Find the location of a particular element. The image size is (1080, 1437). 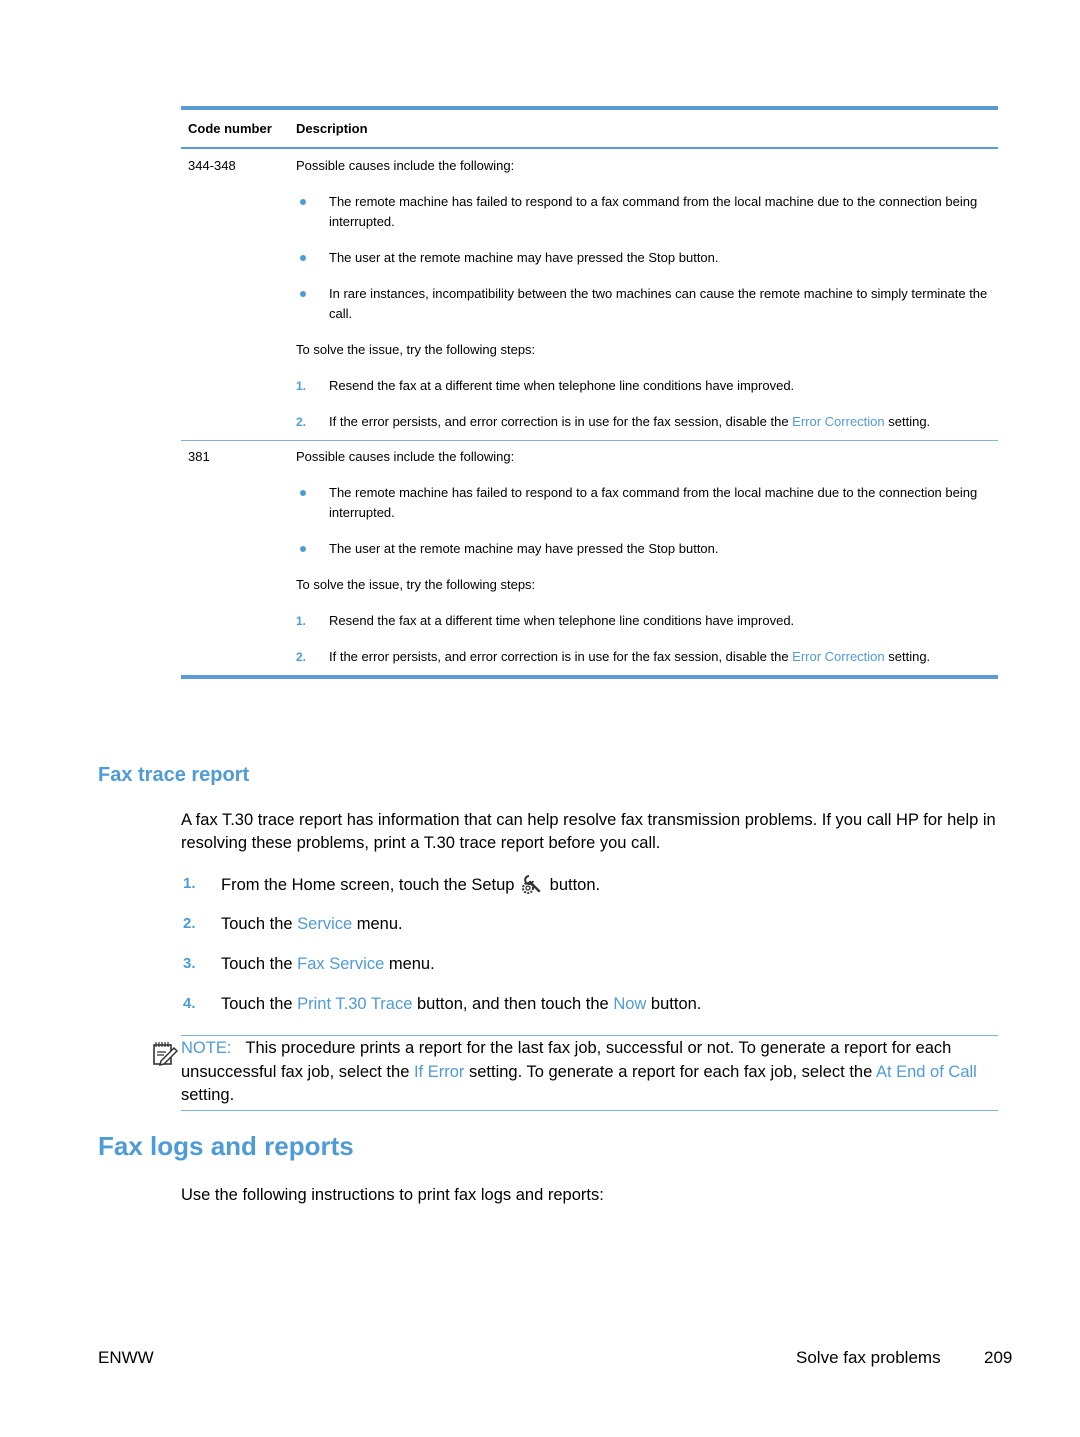

step-item: 3. Touch the Fax Service menu. is located at coordinates (309, 964).